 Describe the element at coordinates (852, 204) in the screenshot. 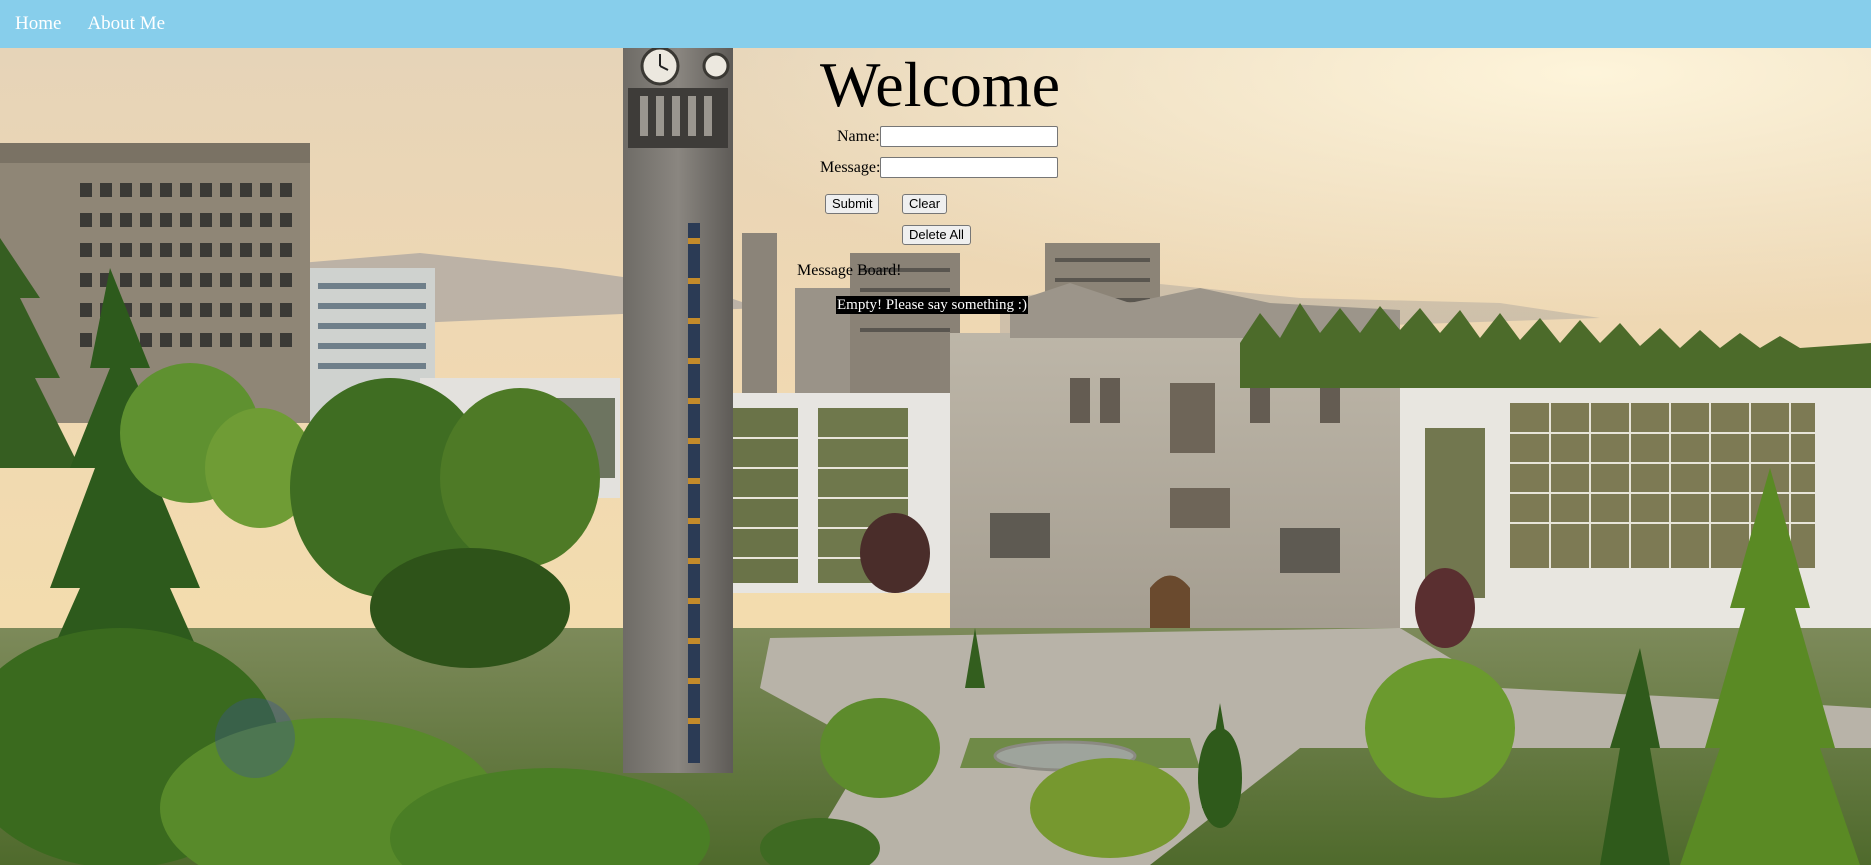

I see `submit-button: Submit` at that location.